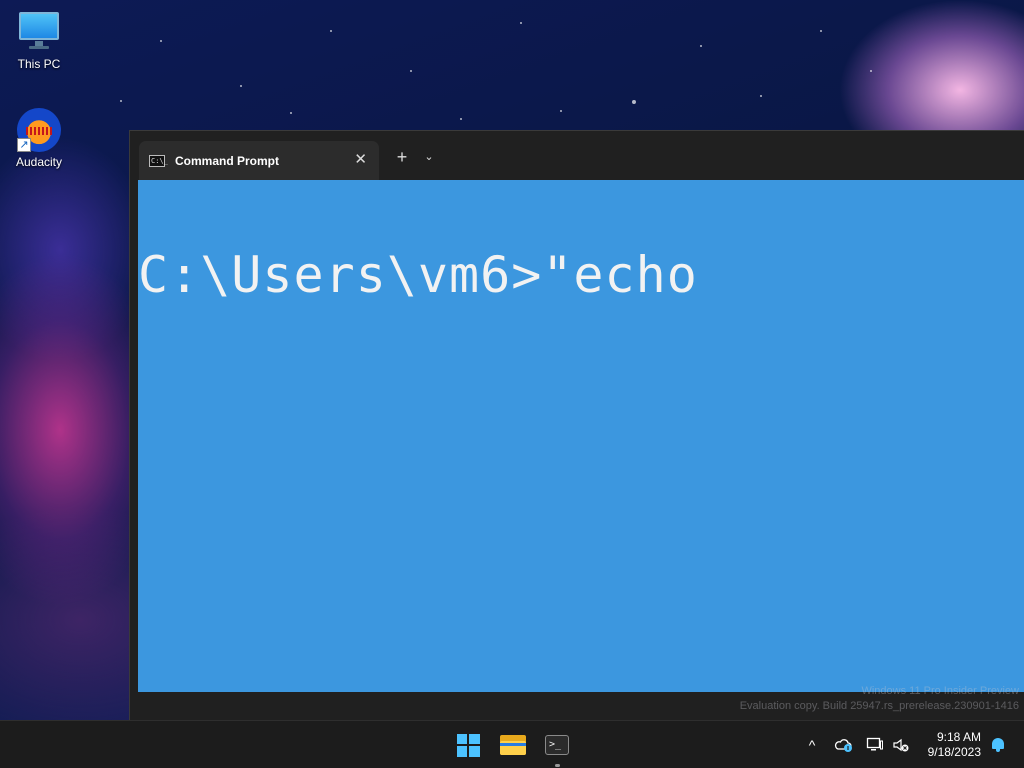 The image size is (1024, 768). I want to click on bell-icon, so click(998, 744).